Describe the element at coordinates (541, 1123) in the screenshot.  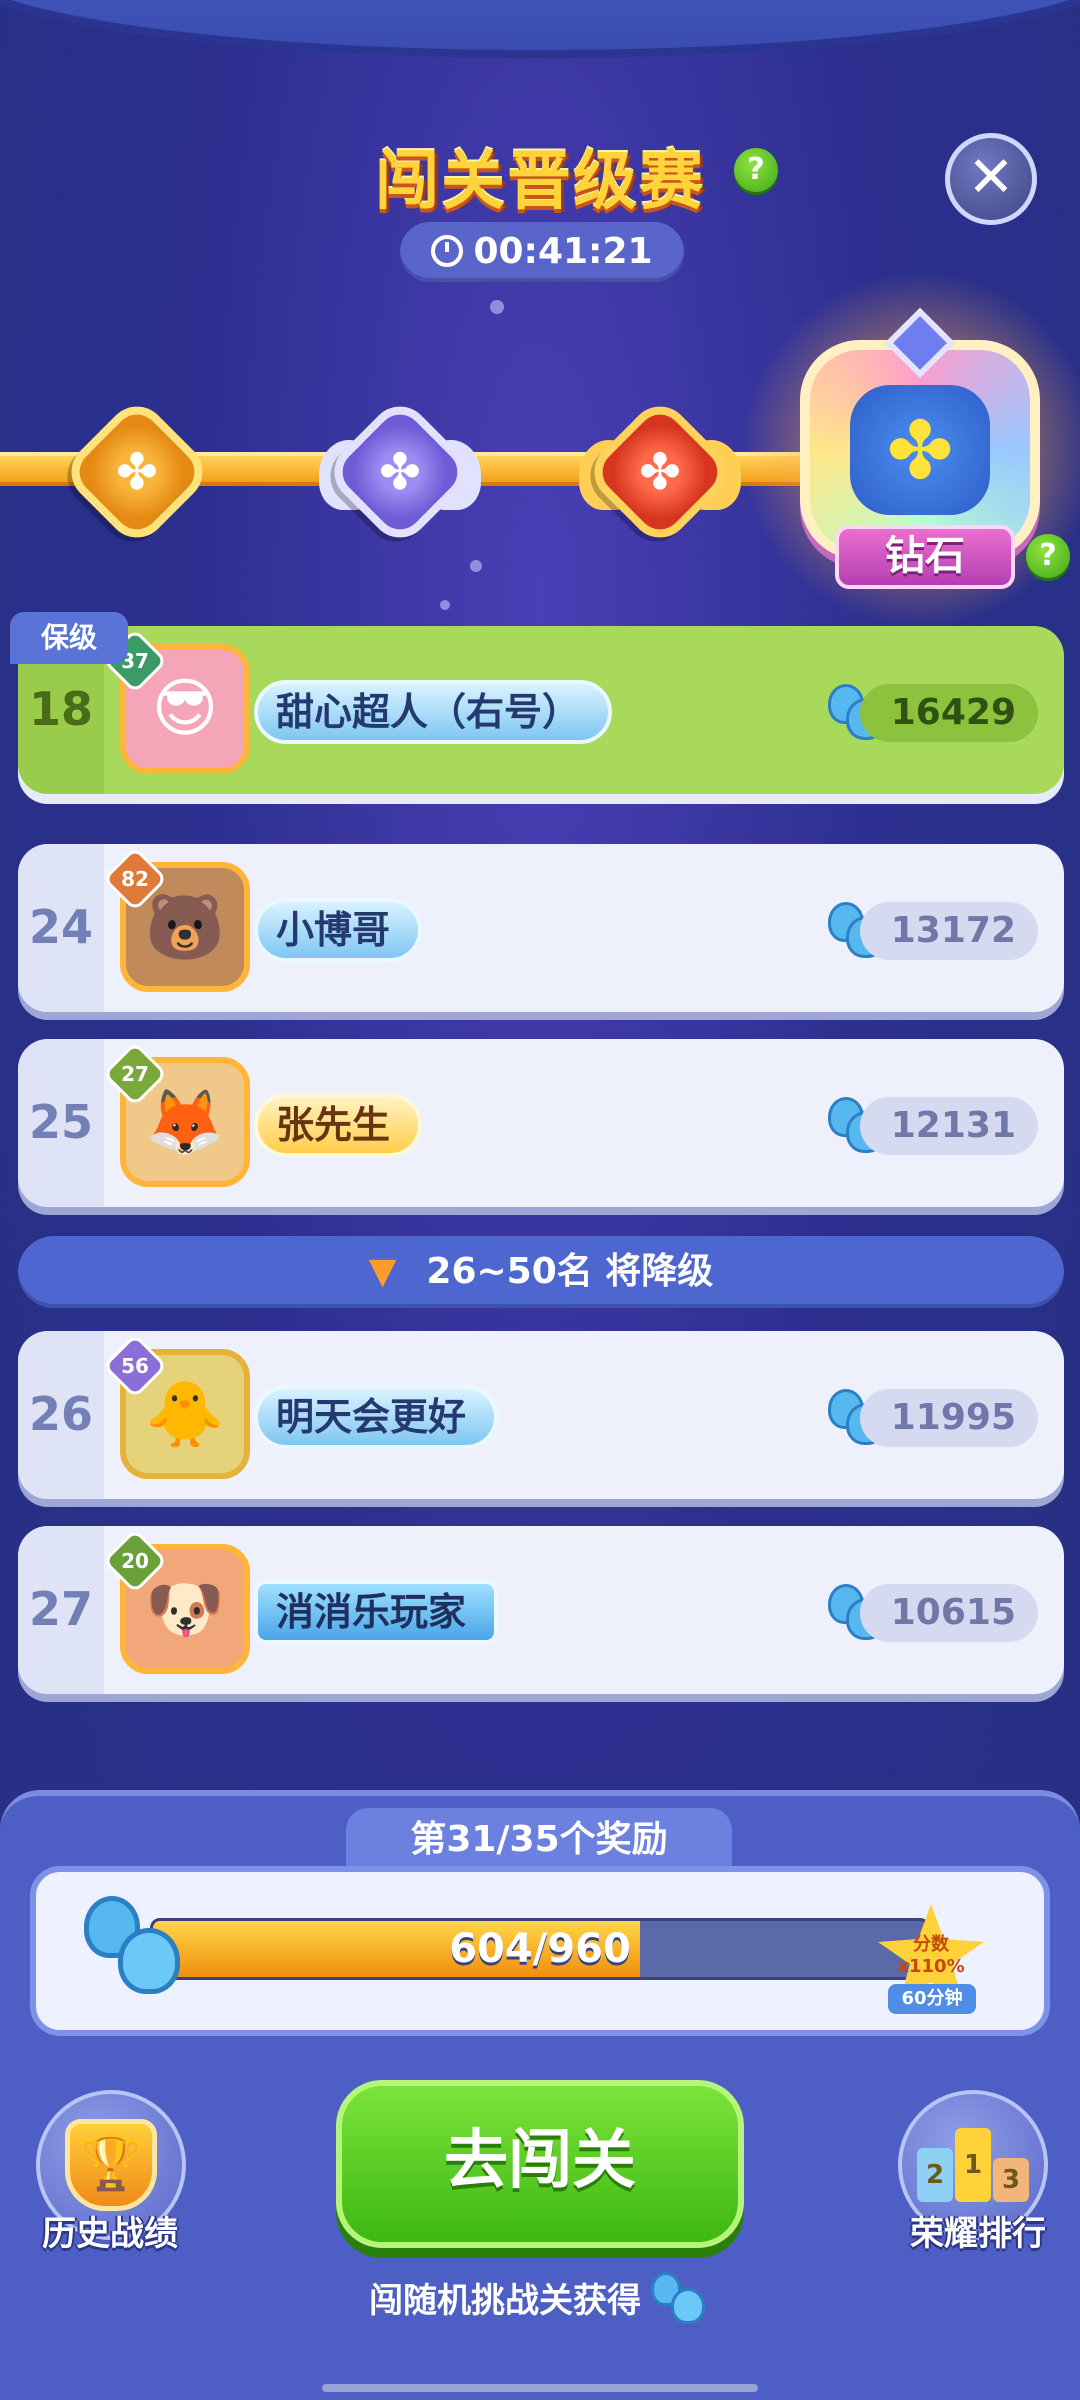
I see `leaderboard-row: 25 🦊 27 张先生 12131` at that location.